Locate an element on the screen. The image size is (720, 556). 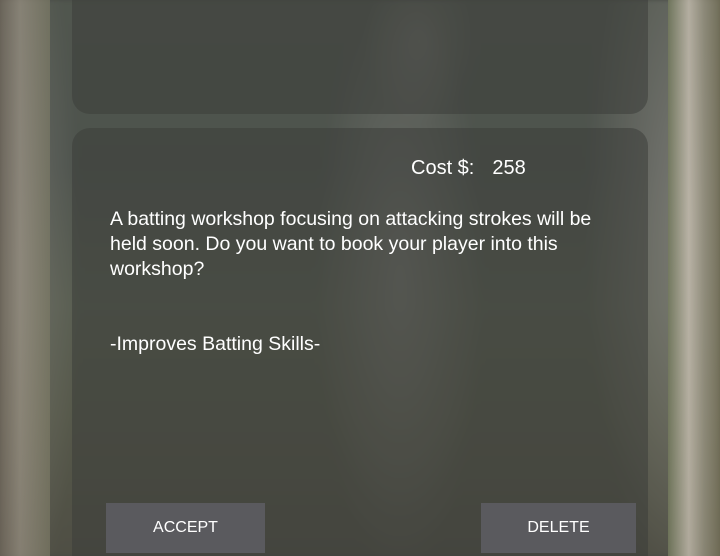
accept-button-label: ACCEPT is located at coordinates (185, 527).